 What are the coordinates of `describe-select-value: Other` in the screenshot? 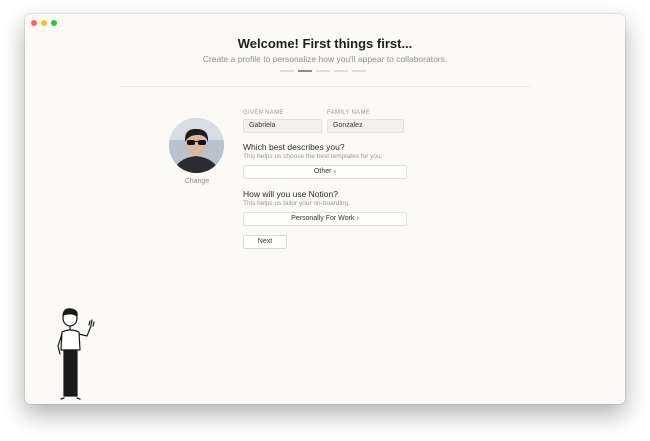 It's located at (322, 171).